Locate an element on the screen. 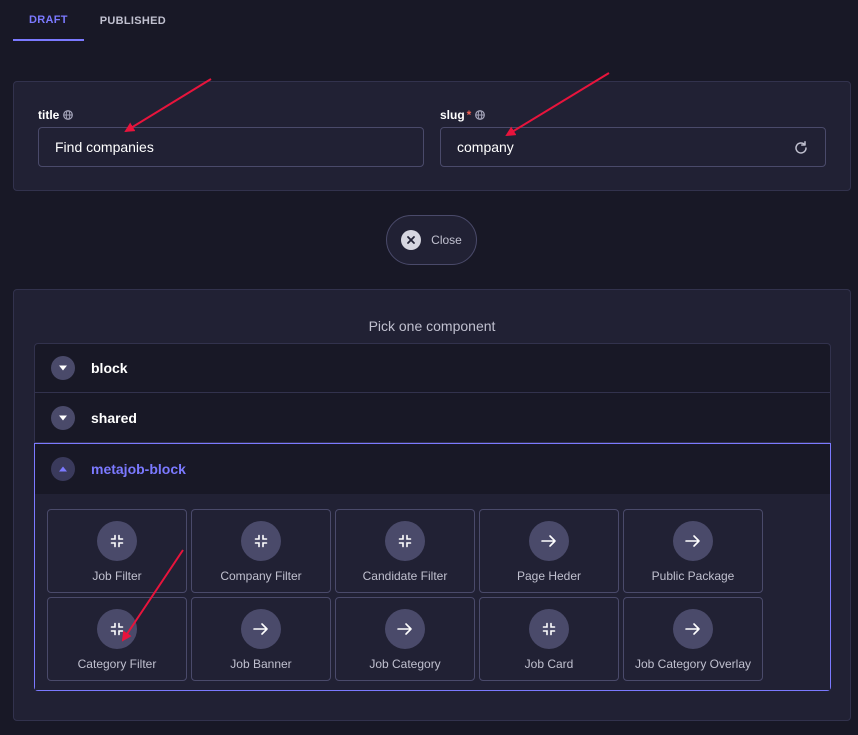 The image size is (858, 735). slug-field: slug * company is located at coordinates (633, 137).